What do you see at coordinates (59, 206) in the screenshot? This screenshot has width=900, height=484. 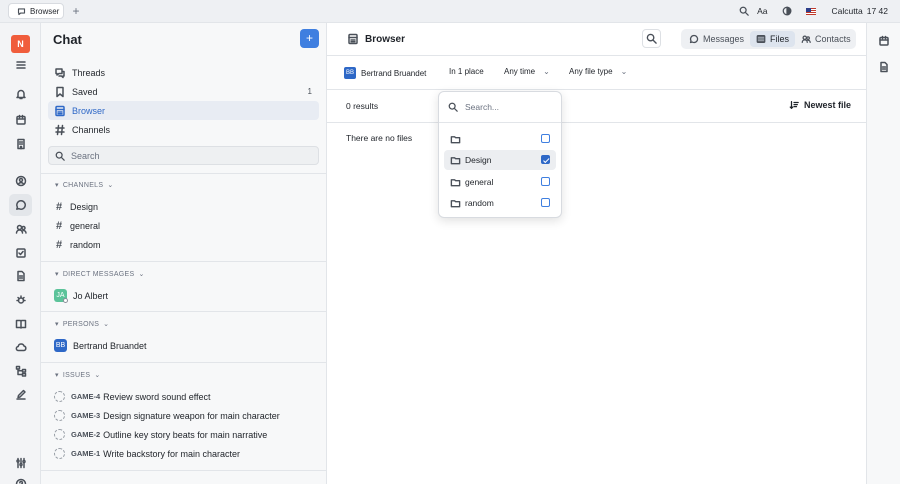 I see `hash-icon: #` at bounding box center [59, 206].